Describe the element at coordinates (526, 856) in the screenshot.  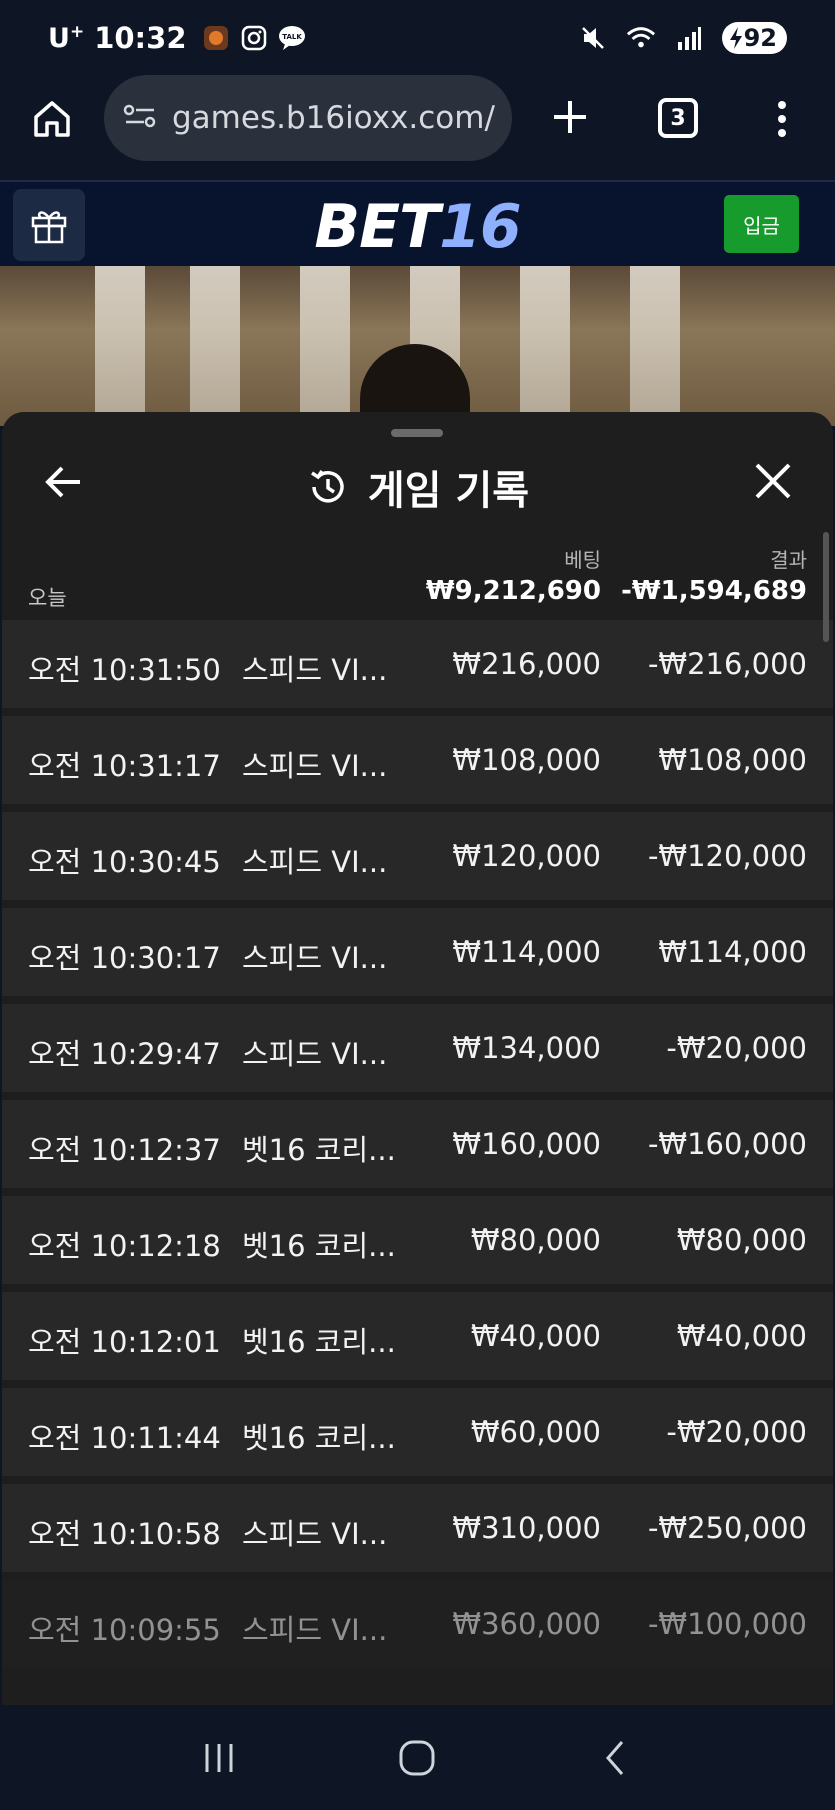
I see `row-bet-amount: ₩120,000` at that location.